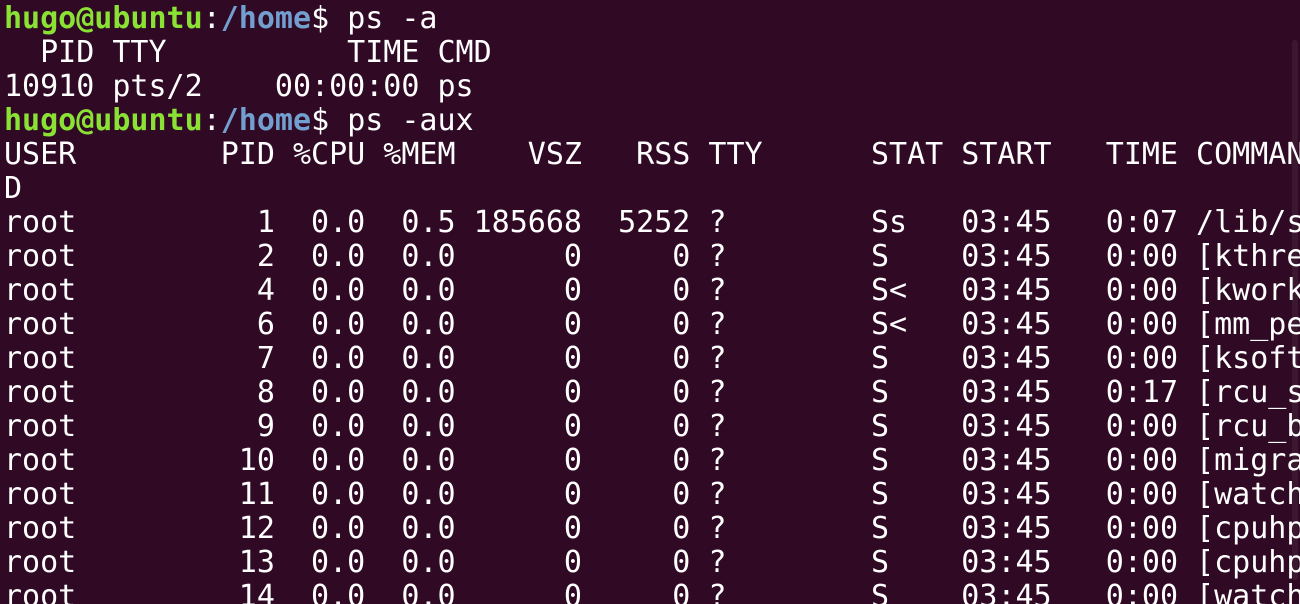 This screenshot has width=1300, height=604. I want to click on prompt-line-2: hugo@ubuntu:/home$ ps -aux, so click(239, 121).